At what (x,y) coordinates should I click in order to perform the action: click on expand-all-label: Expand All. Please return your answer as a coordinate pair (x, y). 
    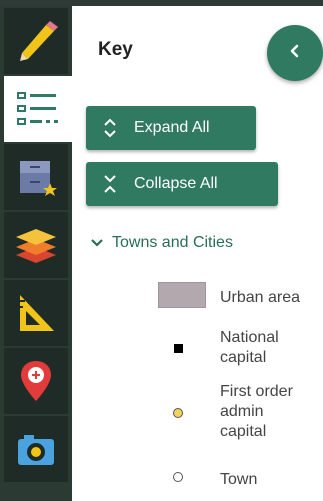
    Looking at the image, I should click on (172, 127).